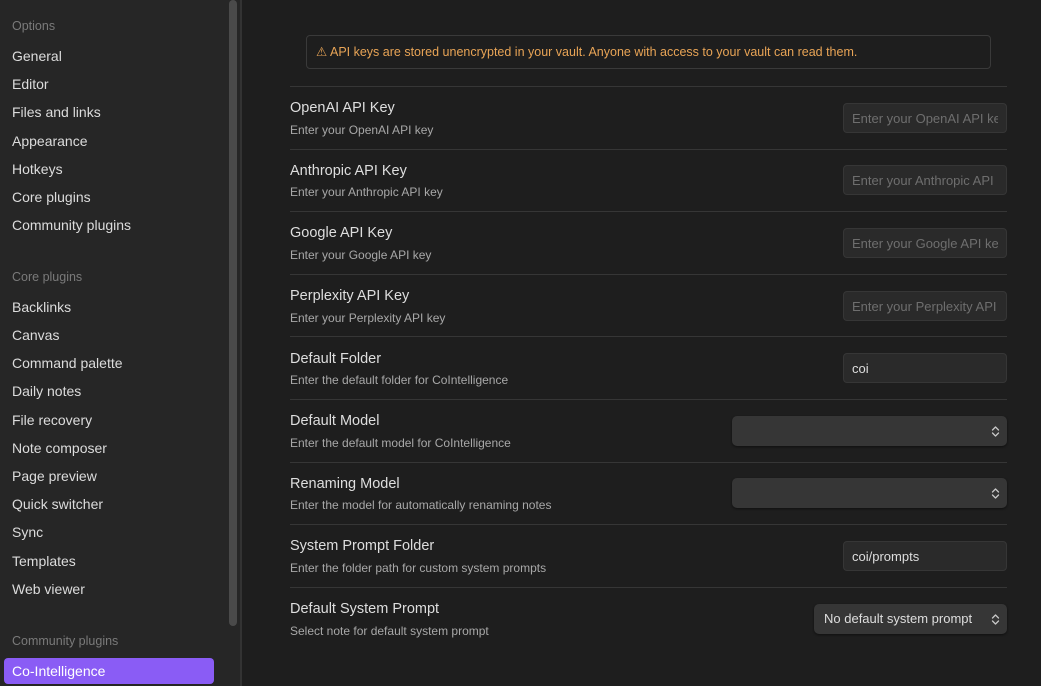 This screenshot has width=1041, height=686. I want to click on anthropic-api-key-input, so click(925, 180).